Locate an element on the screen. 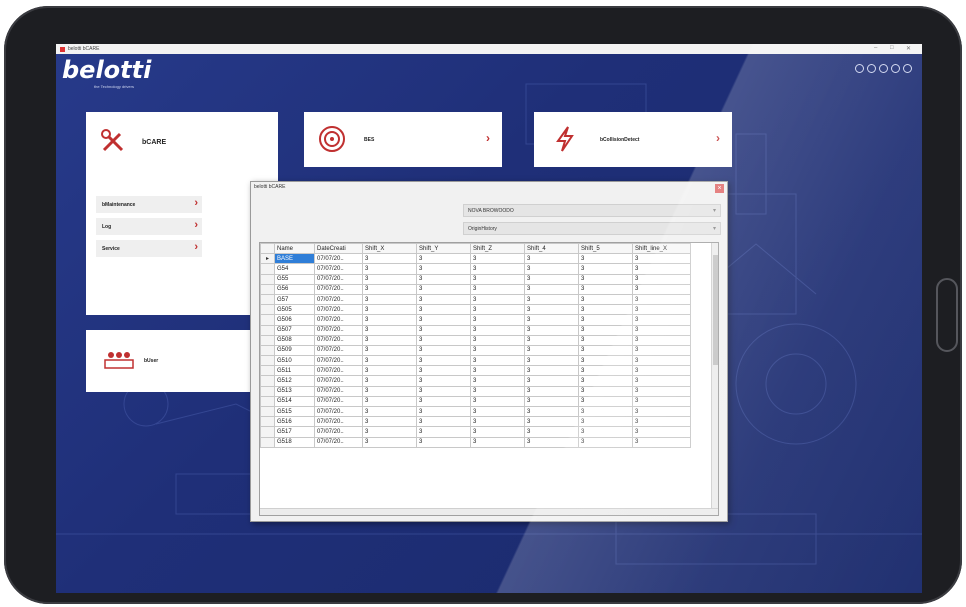  column-header: Name is located at coordinates (294, 249).